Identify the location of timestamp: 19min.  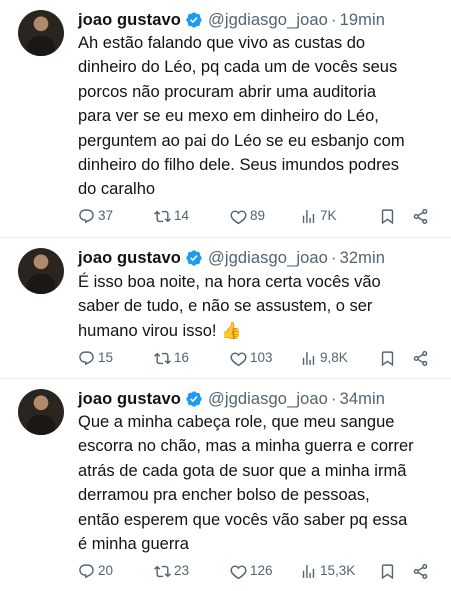
(362, 20).